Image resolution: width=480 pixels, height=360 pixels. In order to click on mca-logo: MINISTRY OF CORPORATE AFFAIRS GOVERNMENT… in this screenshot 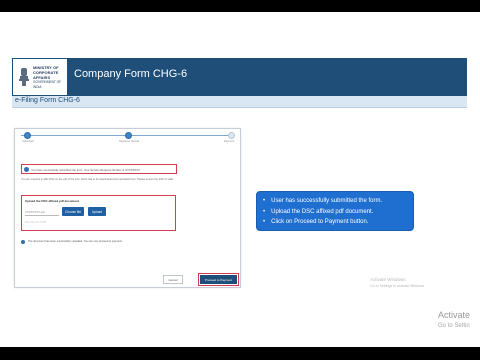, I will do `click(40, 77)`.